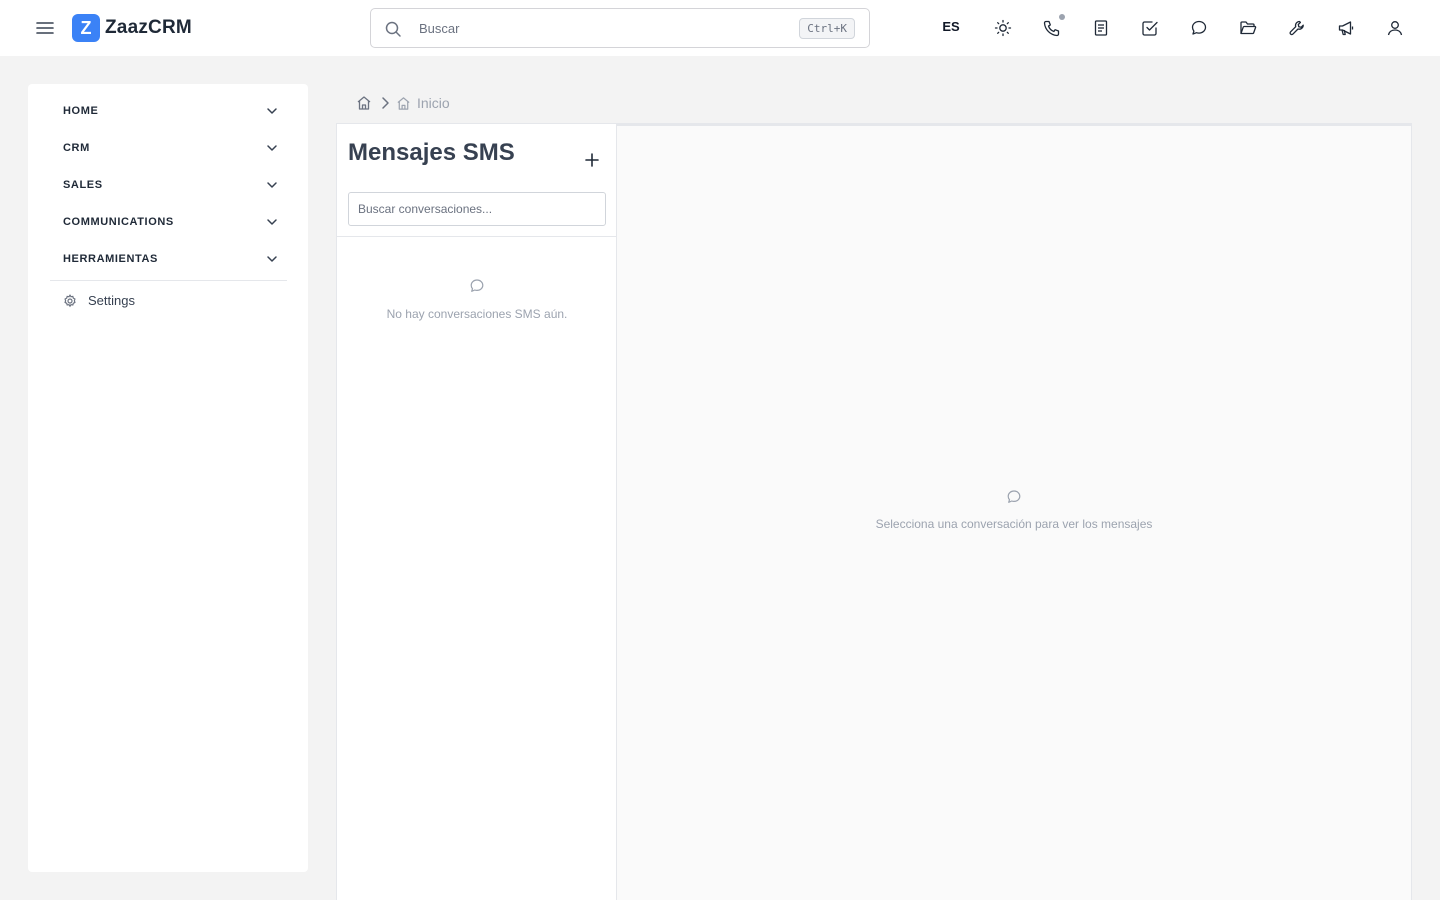 The height and width of the screenshot is (900, 1440). Describe the element at coordinates (477, 299) in the screenshot. I see `empty-conversation-list: No hay conversaciones SMS aún.` at that location.